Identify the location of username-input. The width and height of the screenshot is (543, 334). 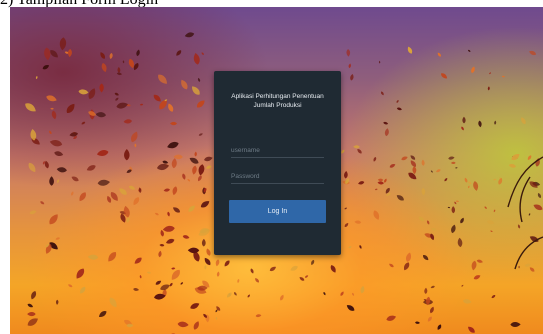
(277, 150).